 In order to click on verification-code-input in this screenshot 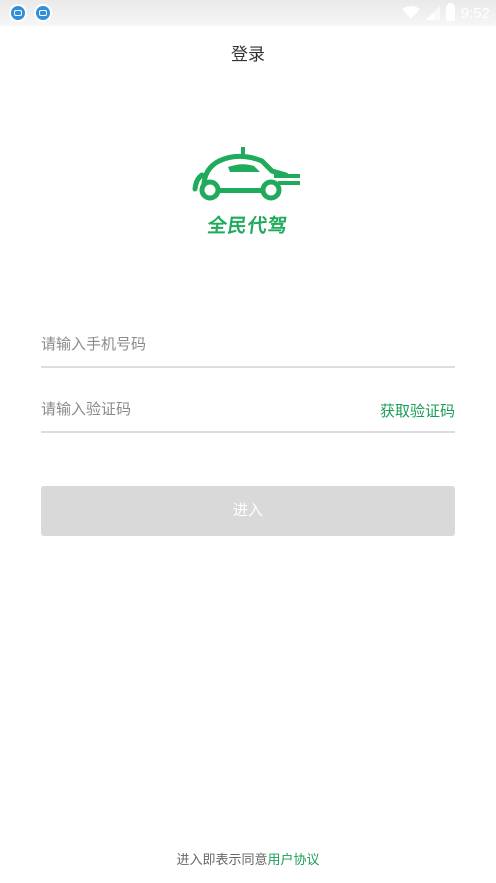, I will do `click(201, 409)`.